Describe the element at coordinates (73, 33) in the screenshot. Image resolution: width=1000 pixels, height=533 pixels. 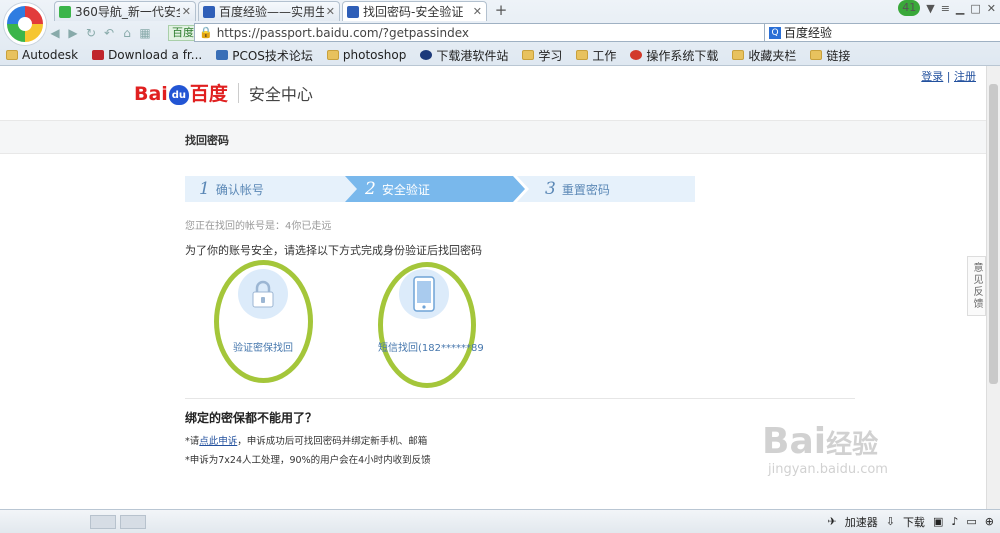
I see `forward-icon: ▶` at that location.